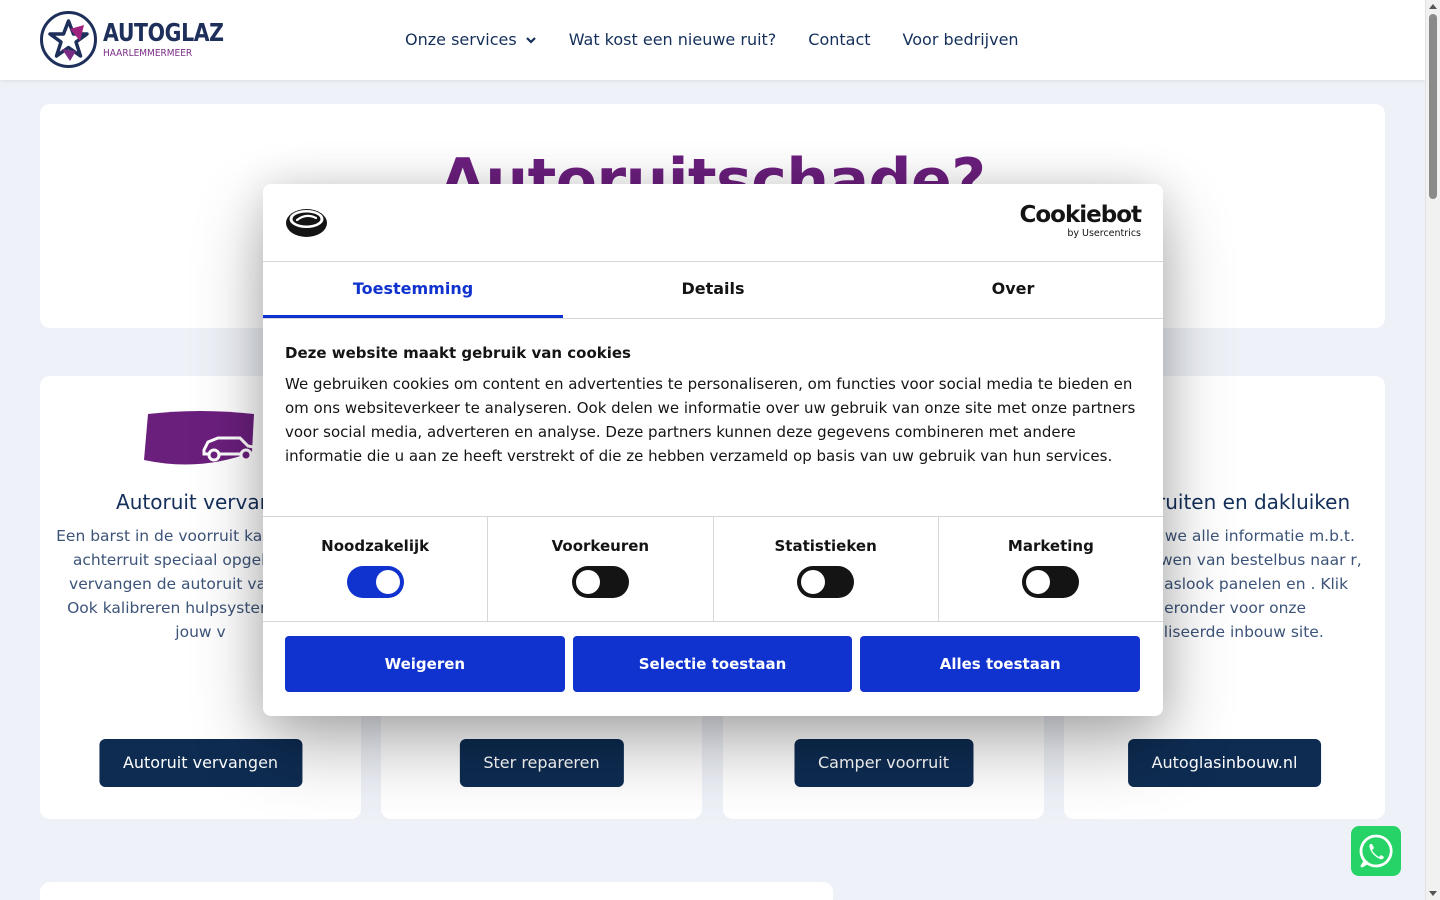  Describe the element at coordinates (202, 438) in the screenshot. I see `windshield-car-icon` at that location.